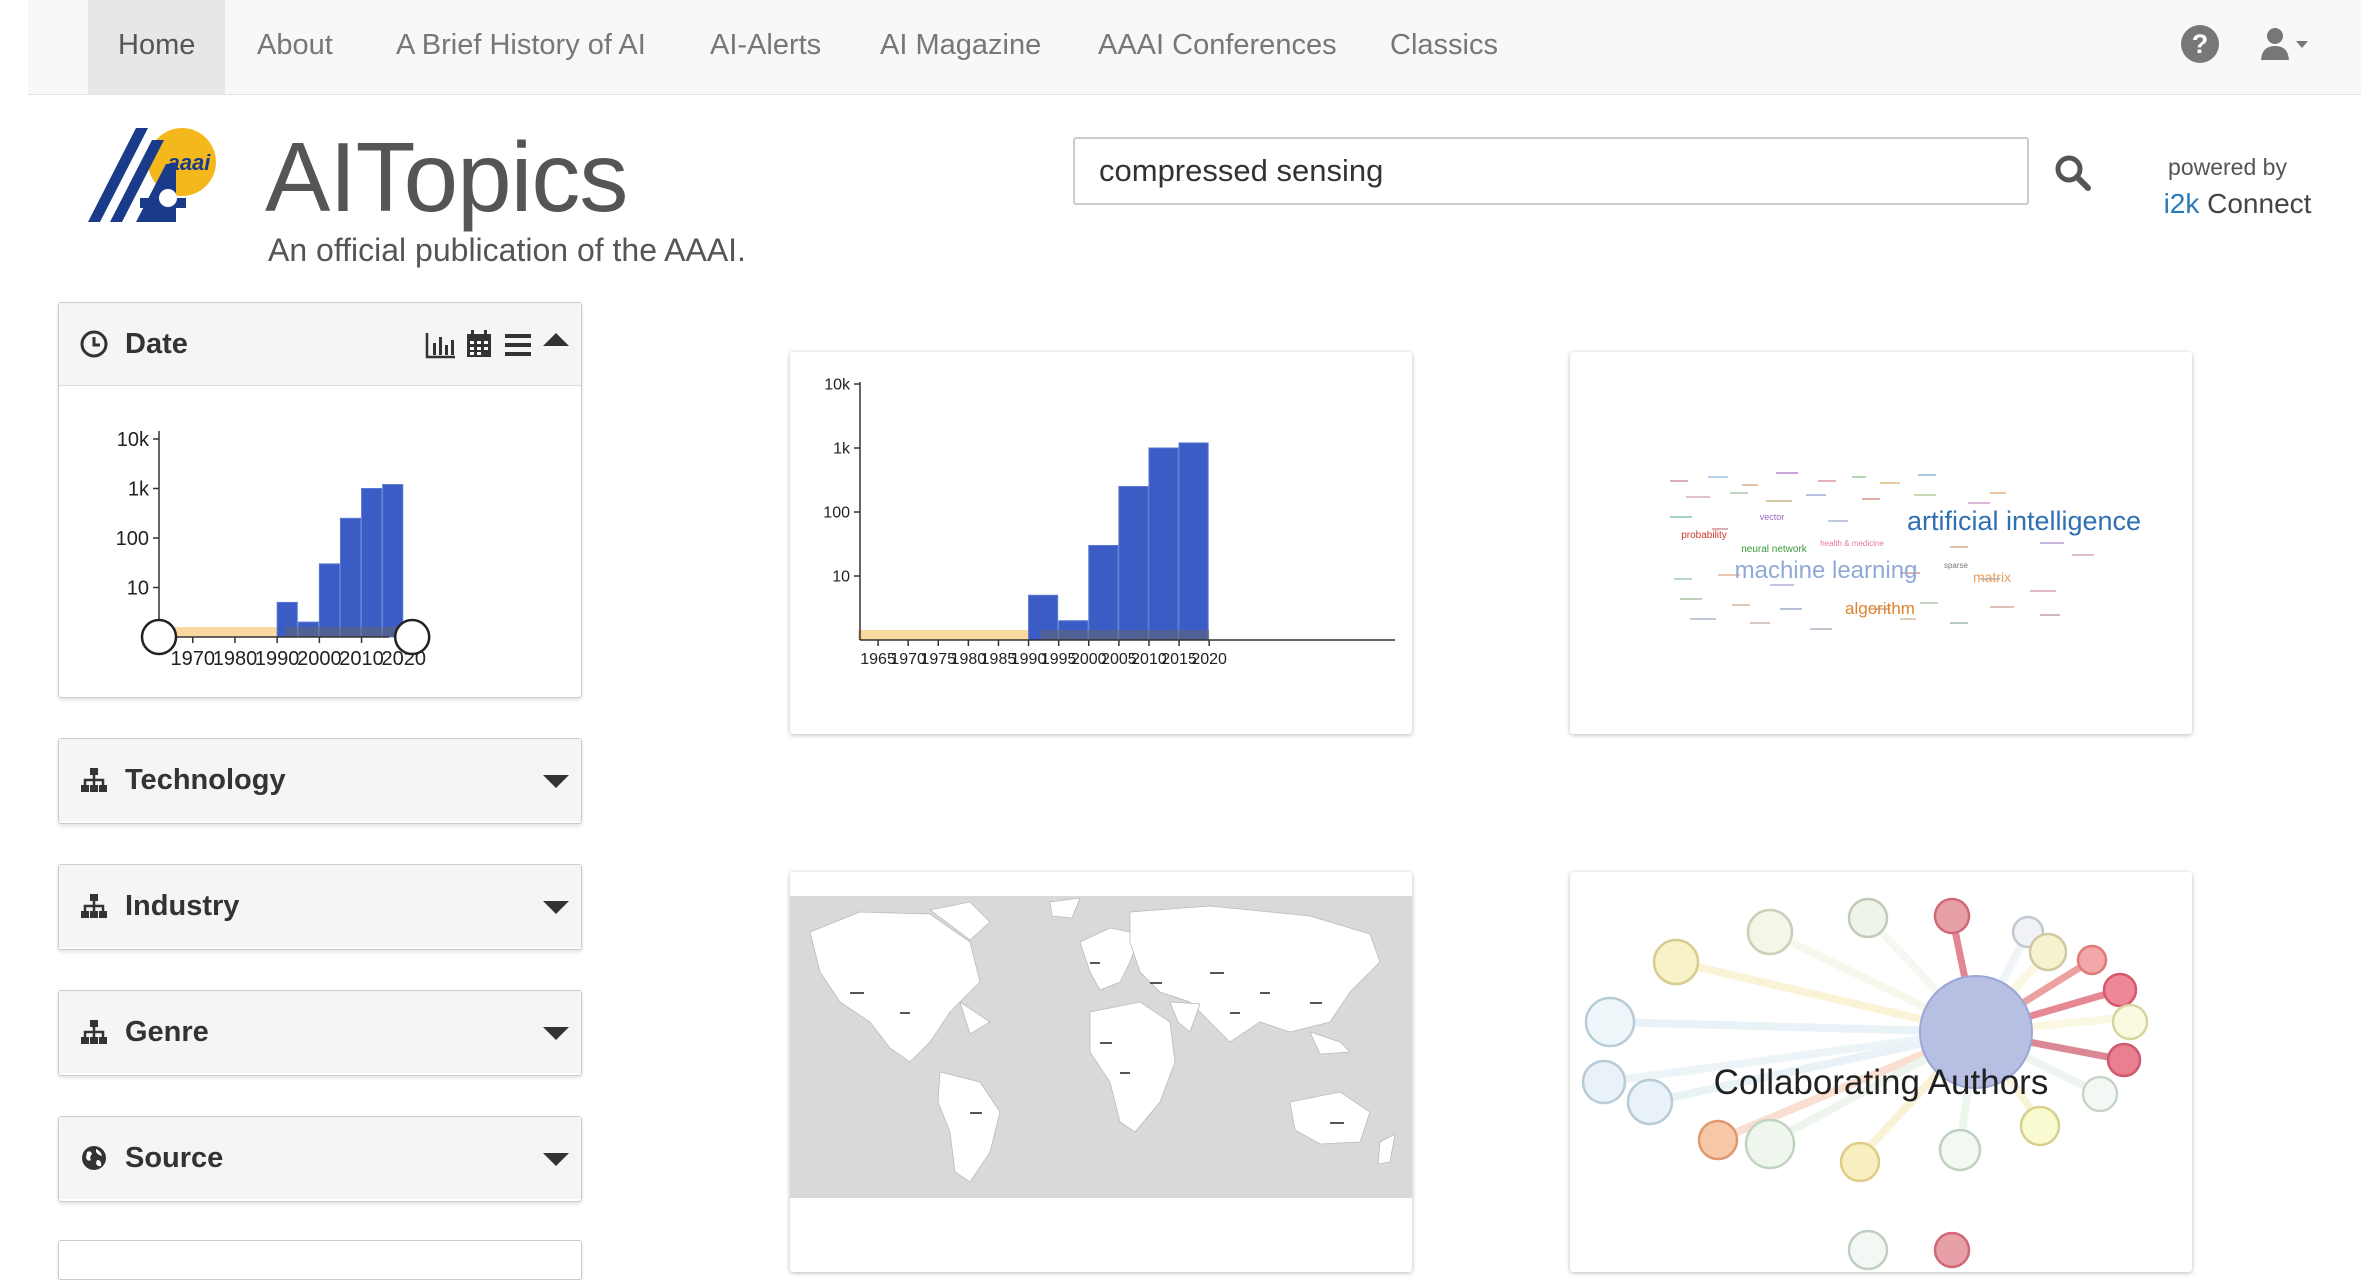  I want to click on x-tick-label: 2020, so click(1209, 659).